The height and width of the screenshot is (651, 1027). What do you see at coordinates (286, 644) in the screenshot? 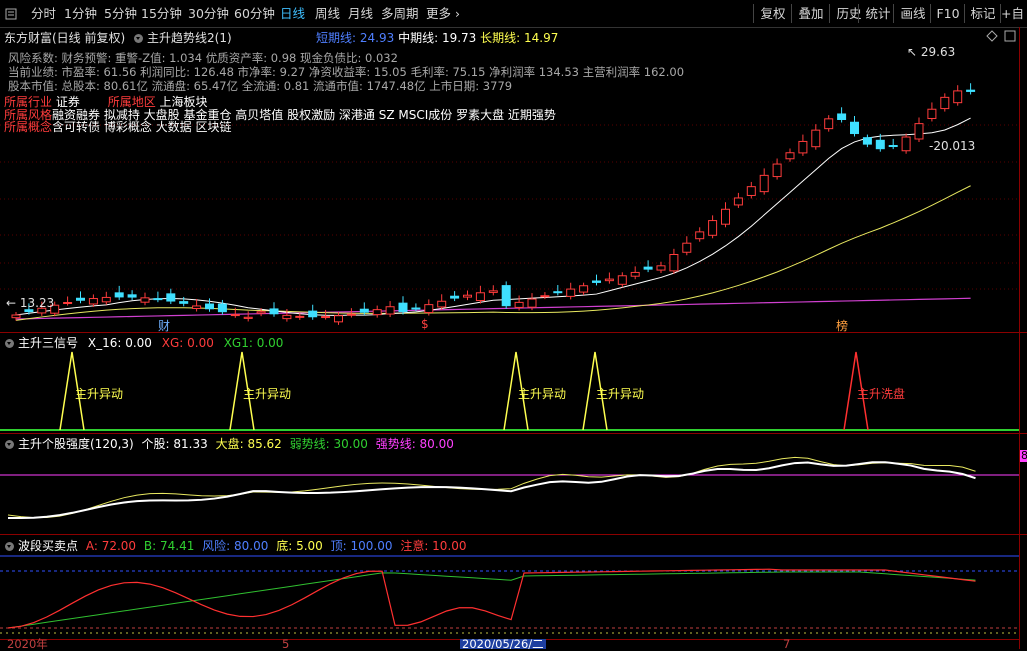
I see `axis-month-5: 5` at bounding box center [286, 644].